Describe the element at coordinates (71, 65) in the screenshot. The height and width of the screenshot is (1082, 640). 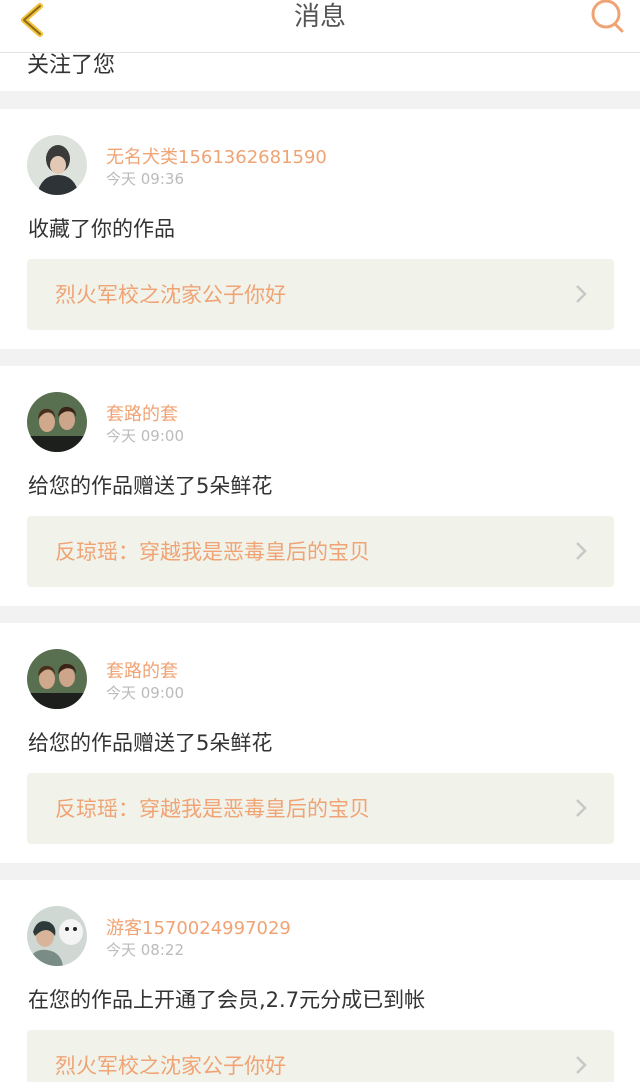
I see `action-text: 关注了您` at that location.